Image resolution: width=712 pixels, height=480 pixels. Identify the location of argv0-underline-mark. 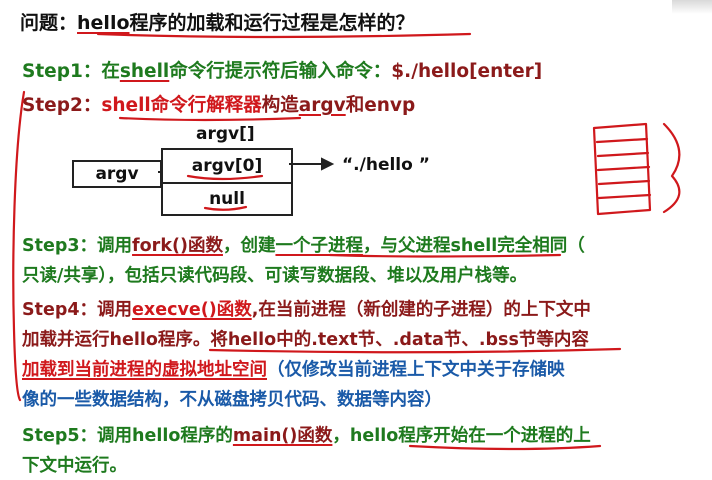
(225, 177).